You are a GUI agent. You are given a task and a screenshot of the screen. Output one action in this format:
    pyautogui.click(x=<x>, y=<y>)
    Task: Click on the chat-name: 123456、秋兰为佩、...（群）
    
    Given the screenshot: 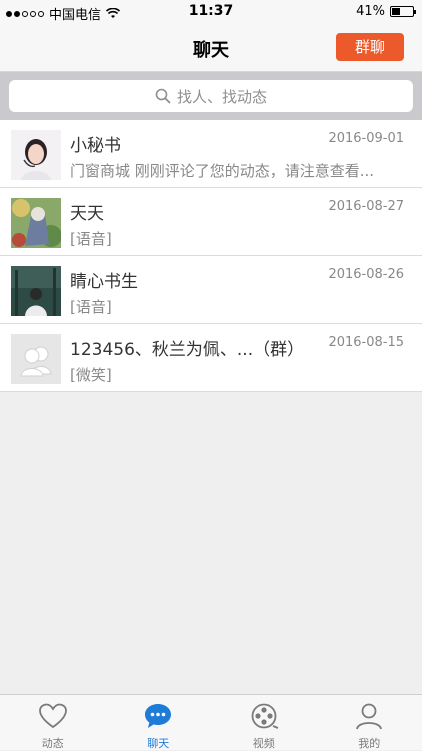 What is the action you would take?
    pyautogui.click(x=187, y=347)
    